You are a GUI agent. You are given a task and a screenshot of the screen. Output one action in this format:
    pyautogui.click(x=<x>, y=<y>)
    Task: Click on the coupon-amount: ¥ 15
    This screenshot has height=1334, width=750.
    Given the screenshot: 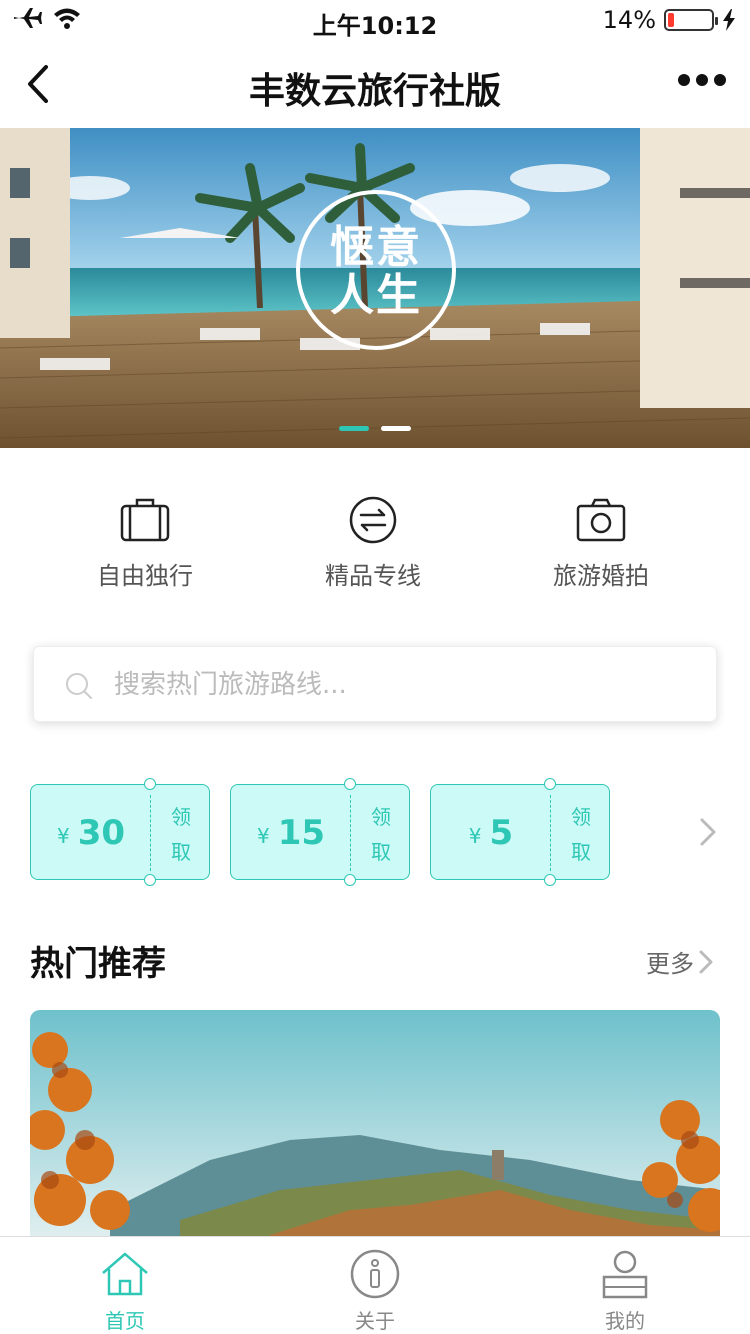 What is the action you would take?
    pyautogui.click(x=291, y=833)
    